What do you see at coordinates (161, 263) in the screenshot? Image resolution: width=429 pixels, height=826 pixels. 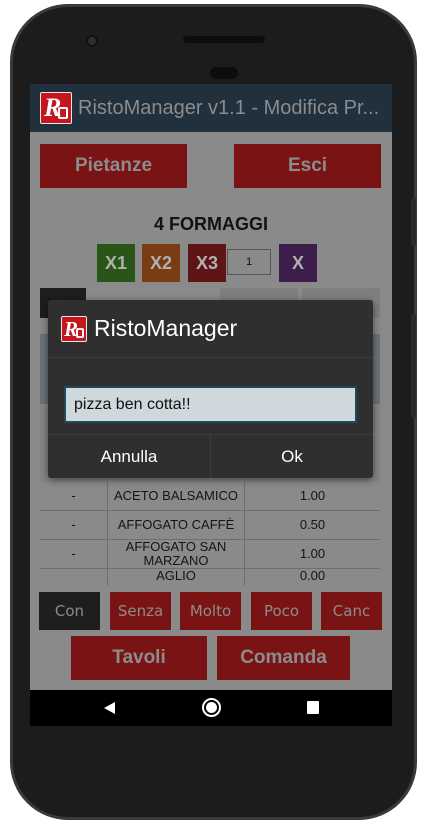 I see `x2-button: X2` at bounding box center [161, 263].